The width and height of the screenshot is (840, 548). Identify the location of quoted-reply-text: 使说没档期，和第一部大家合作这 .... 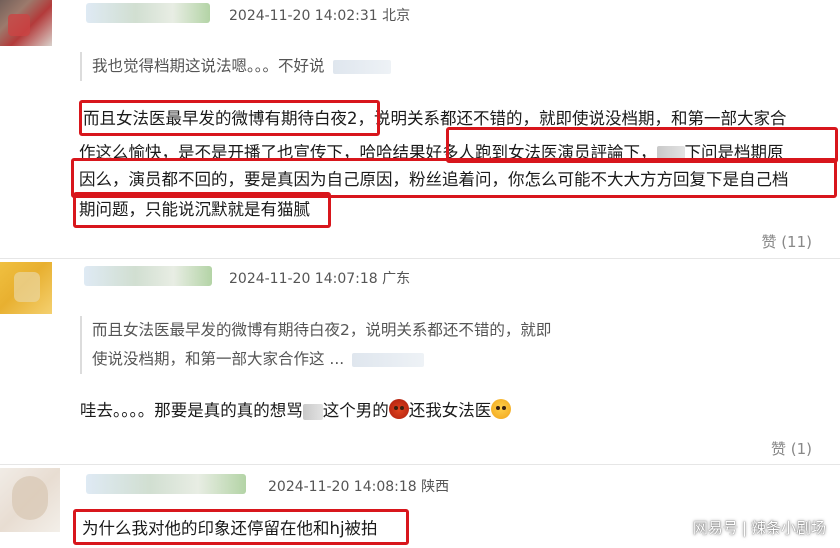
(218, 359).